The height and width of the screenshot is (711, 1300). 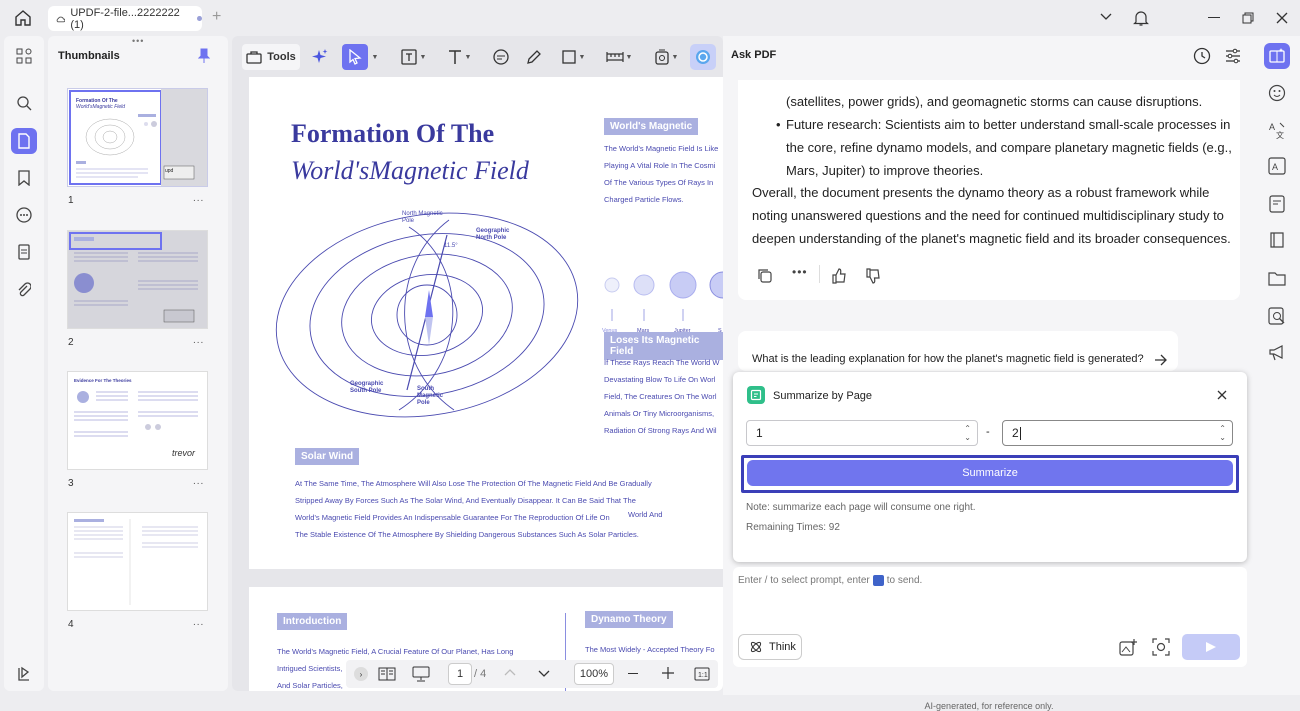 What do you see at coordinates (460, 674) in the screenshot?
I see `page-number-input: 1` at bounding box center [460, 674].